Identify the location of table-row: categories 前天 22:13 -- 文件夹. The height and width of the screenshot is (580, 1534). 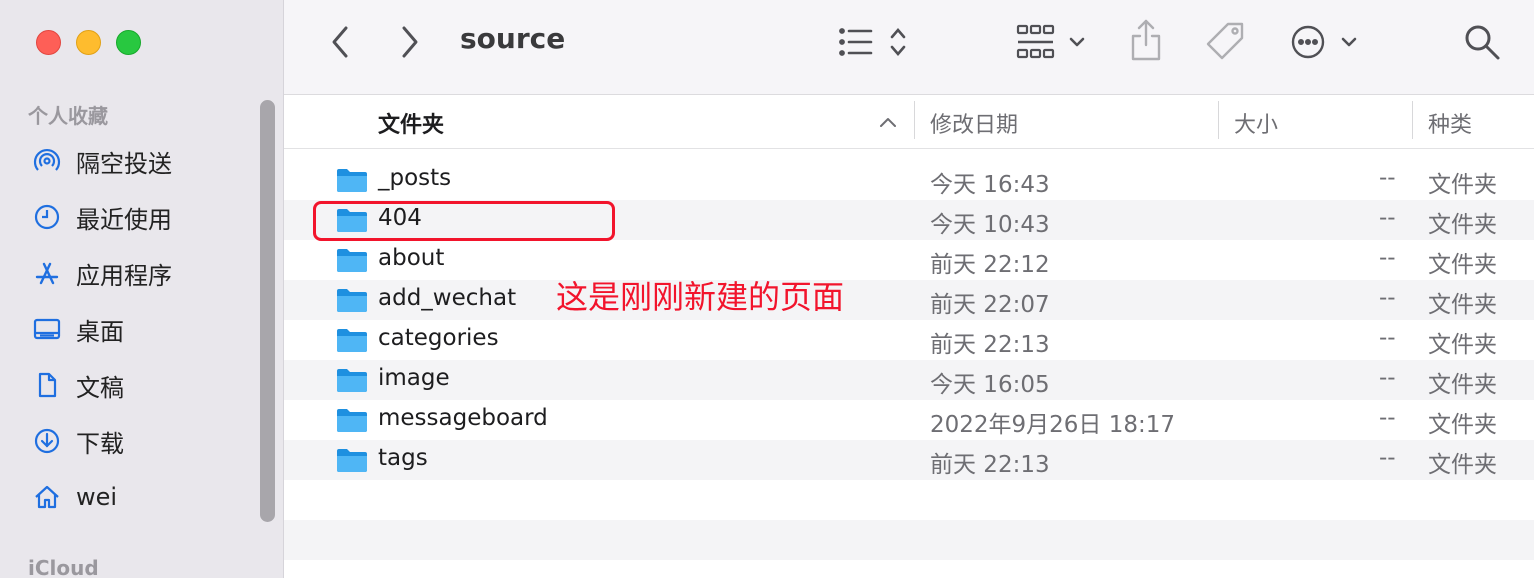
(909, 340).